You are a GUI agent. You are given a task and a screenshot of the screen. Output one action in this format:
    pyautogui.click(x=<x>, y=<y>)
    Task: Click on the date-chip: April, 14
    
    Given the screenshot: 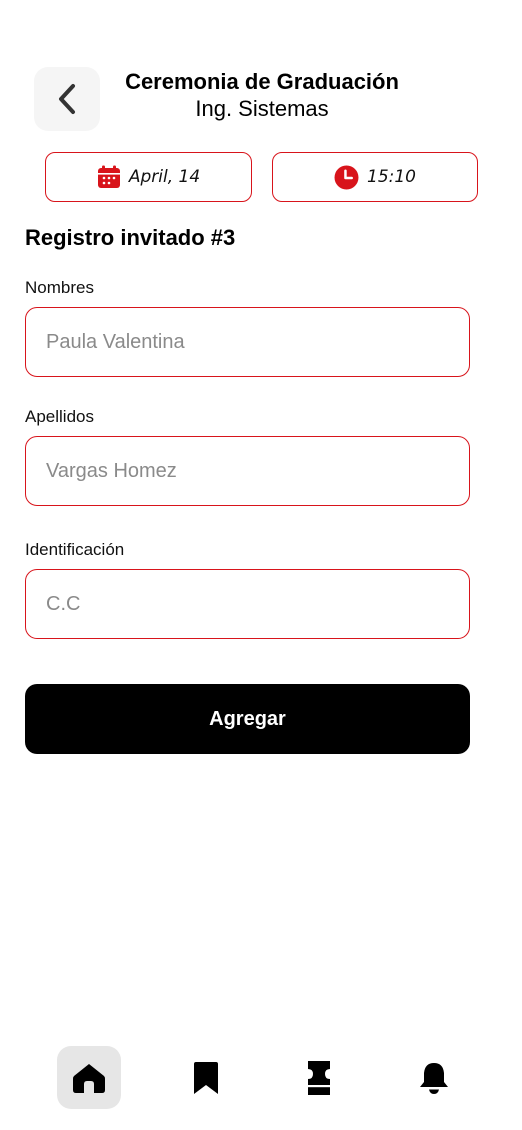 What is the action you would take?
    pyautogui.click(x=148, y=177)
    